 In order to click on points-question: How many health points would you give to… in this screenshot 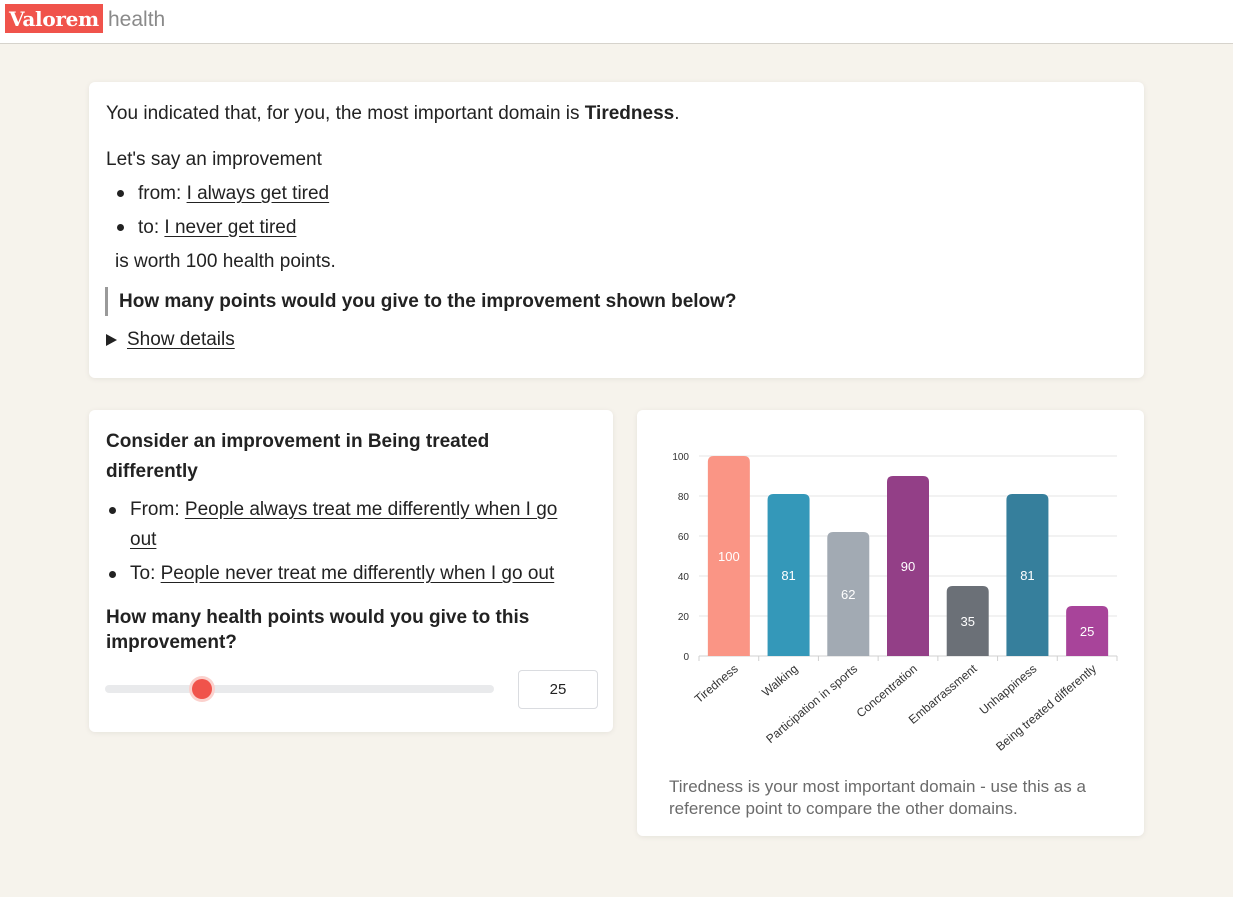, I will do `click(318, 617)`.